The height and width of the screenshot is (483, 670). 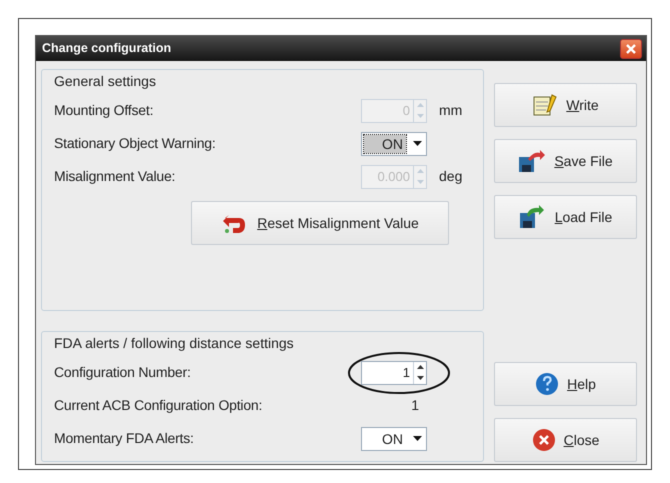 What do you see at coordinates (123, 372) in the screenshot?
I see `field-label: Configuration Number:` at bounding box center [123, 372].